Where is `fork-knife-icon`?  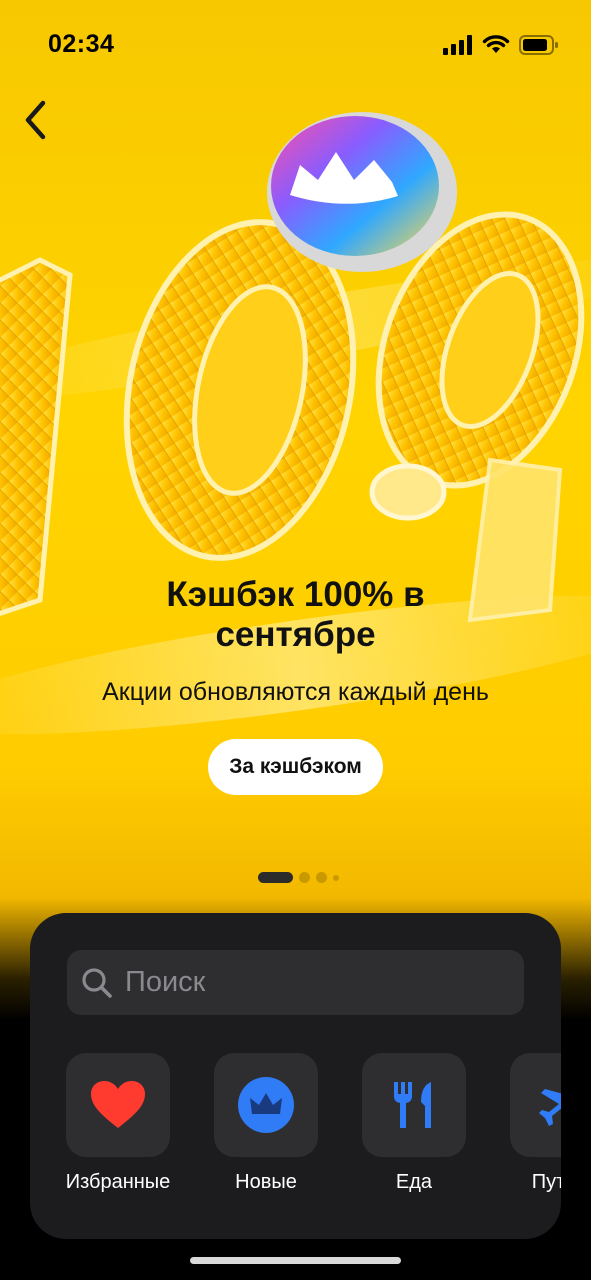 fork-knife-icon is located at coordinates (412, 1105).